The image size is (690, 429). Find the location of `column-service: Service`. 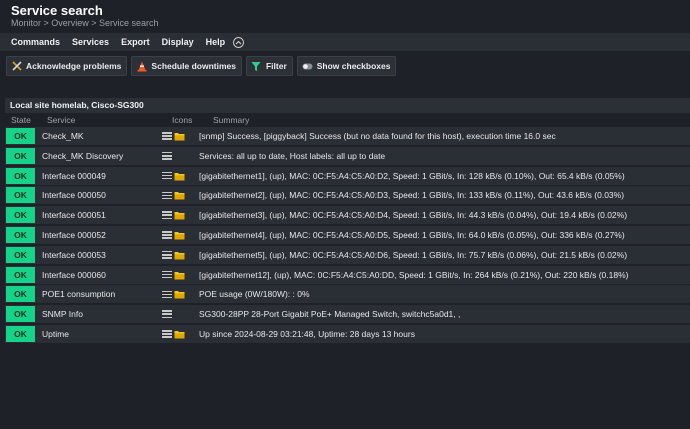

column-service: Service is located at coordinates (105, 120).